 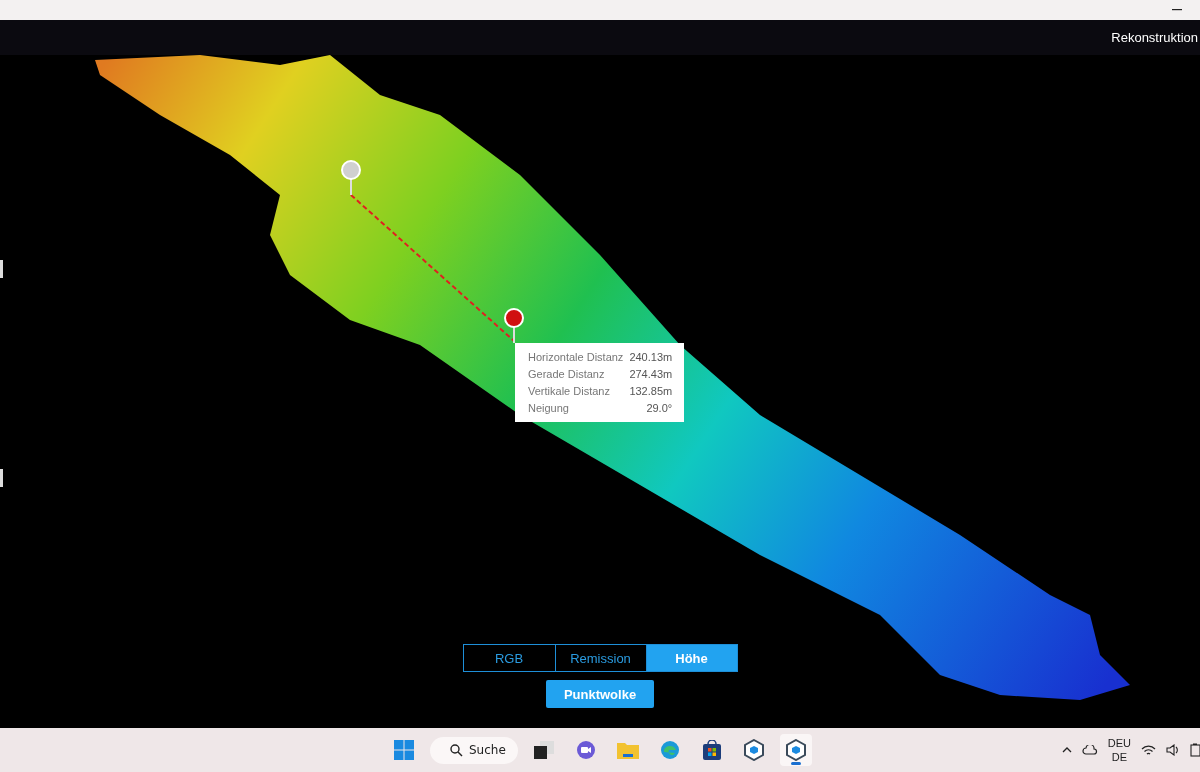 I want to click on measure-value: 274.43m, so click(x=651, y=374).